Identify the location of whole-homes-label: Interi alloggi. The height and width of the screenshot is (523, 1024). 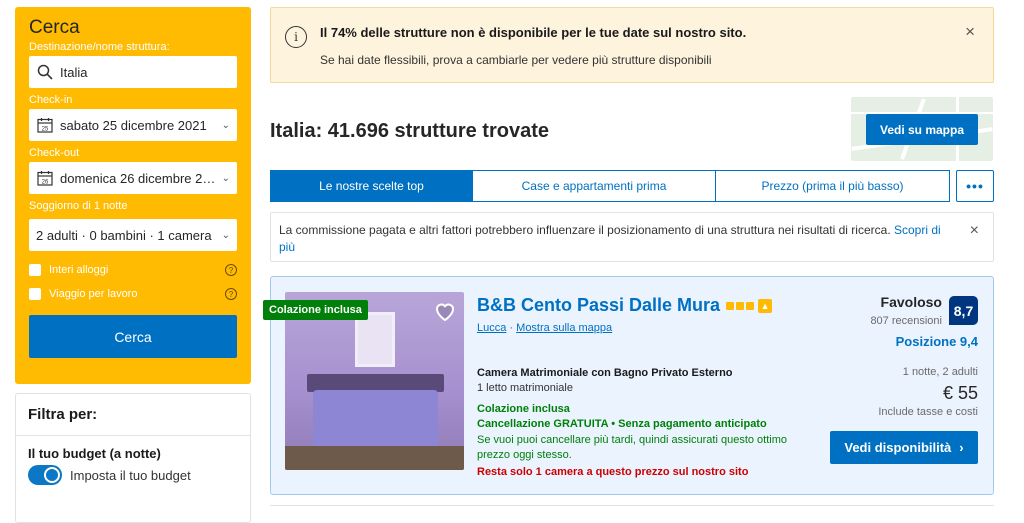
(79, 270).